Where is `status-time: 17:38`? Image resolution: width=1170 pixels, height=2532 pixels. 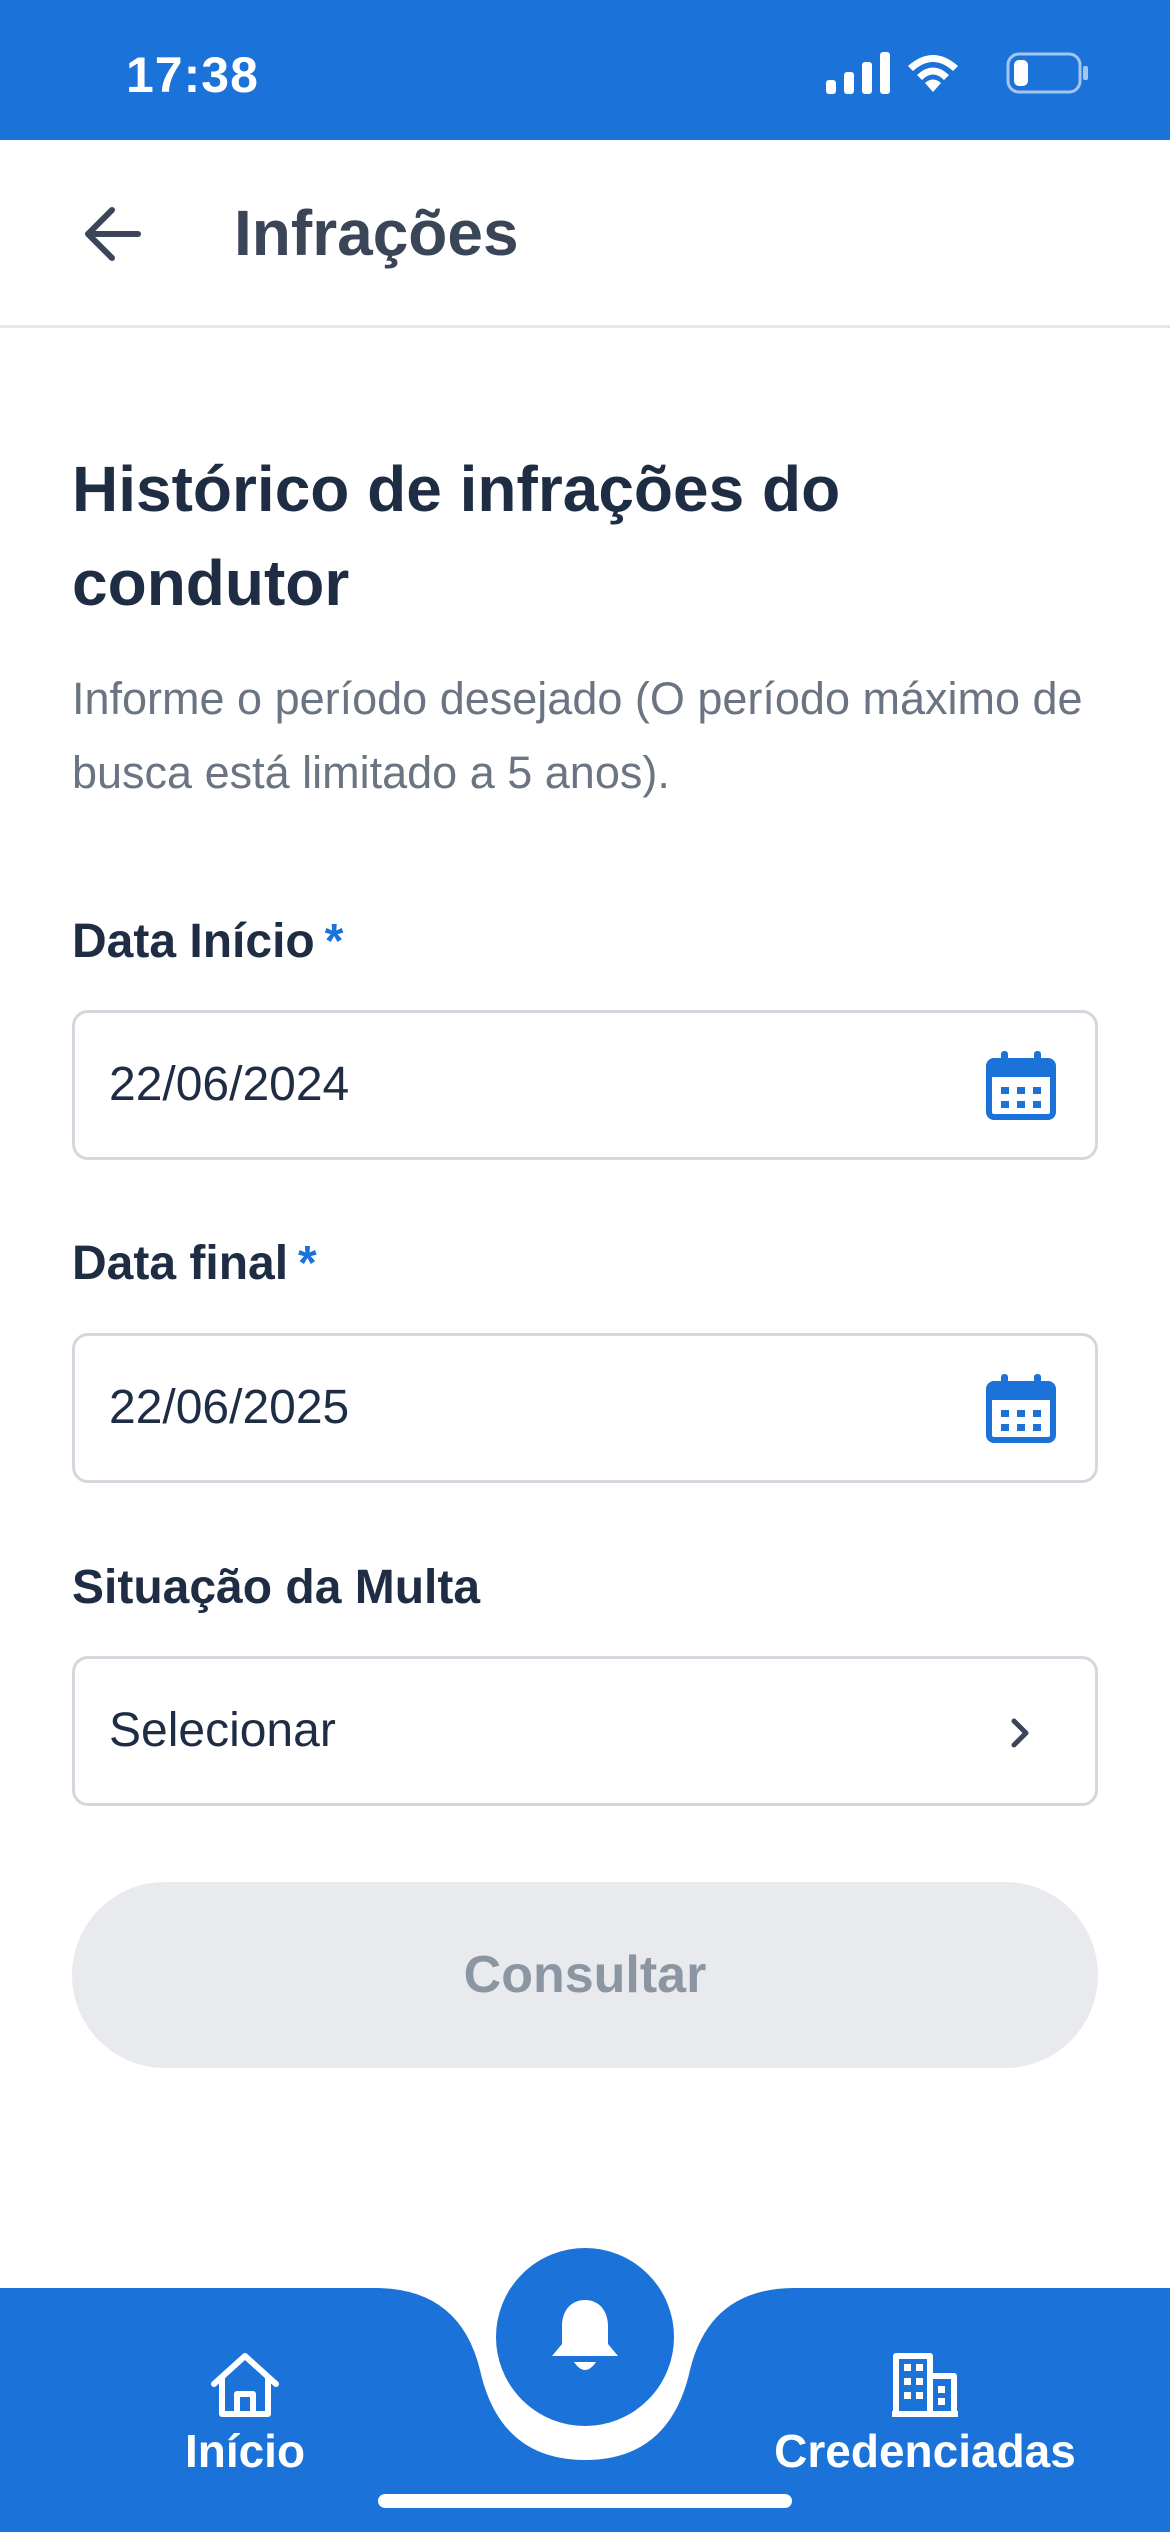
status-time: 17:38 is located at coordinates (192, 75).